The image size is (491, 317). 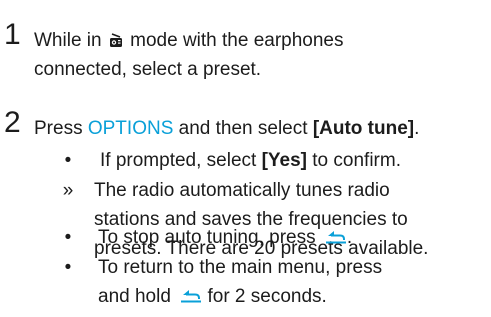 I want to click on step-number: 2, so click(x=12, y=122).